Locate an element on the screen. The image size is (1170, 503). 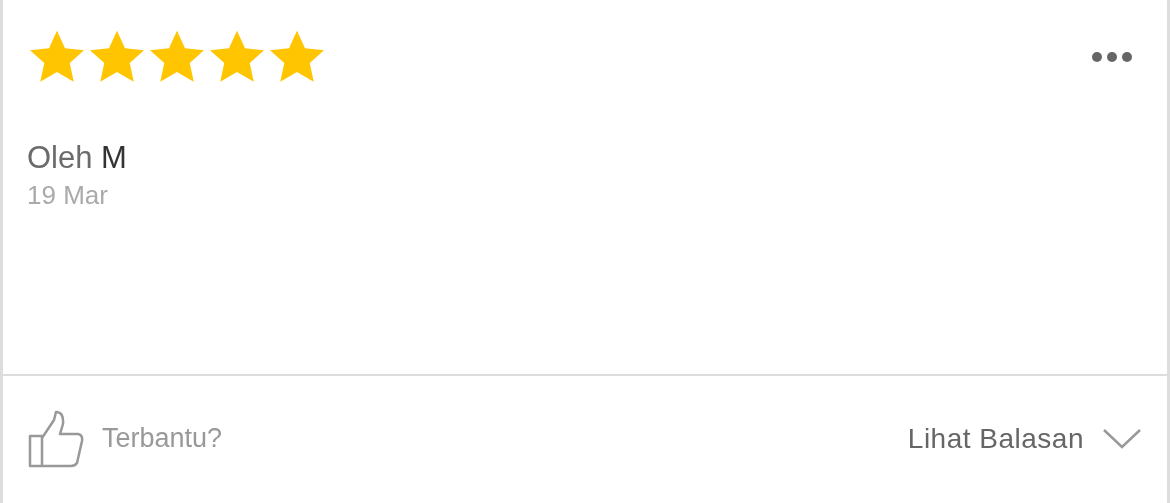
thumbs-up-icon is located at coordinates (56, 438).